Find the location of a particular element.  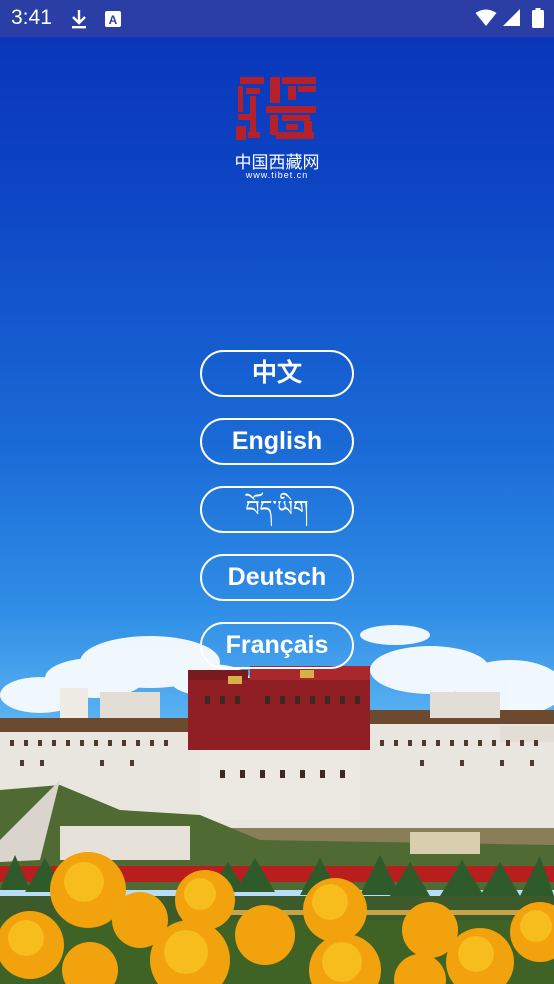

status-time: 3:41 is located at coordinates (31, 17).